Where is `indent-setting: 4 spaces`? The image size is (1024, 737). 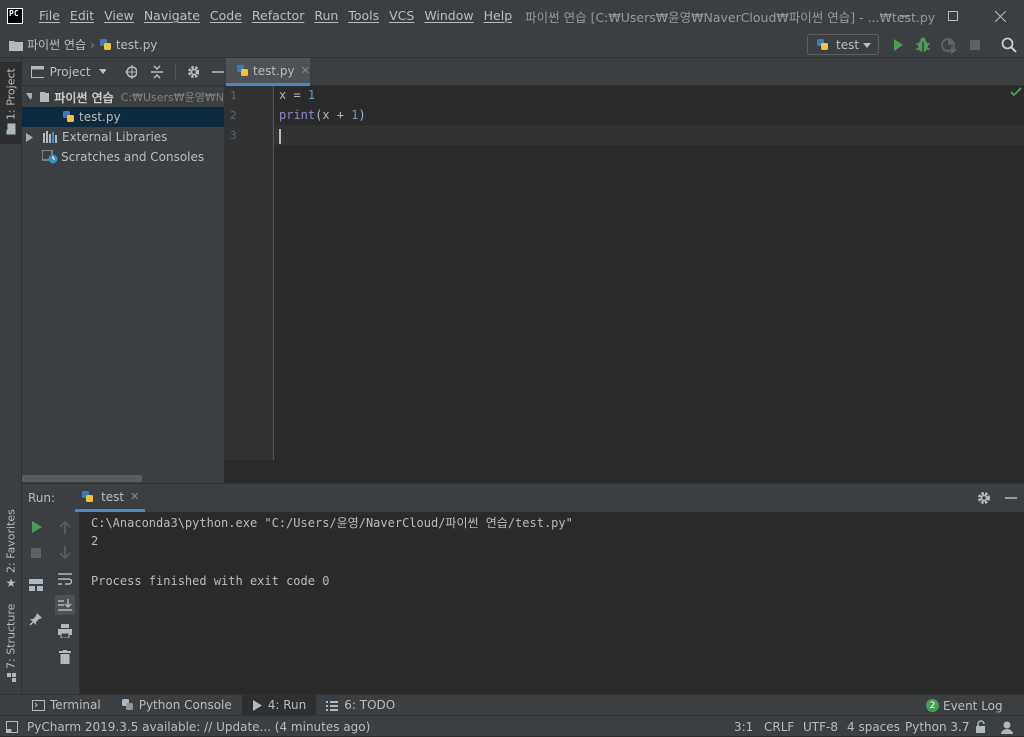
indent-setting: 4 spaces is located at coordinates (873, 726).